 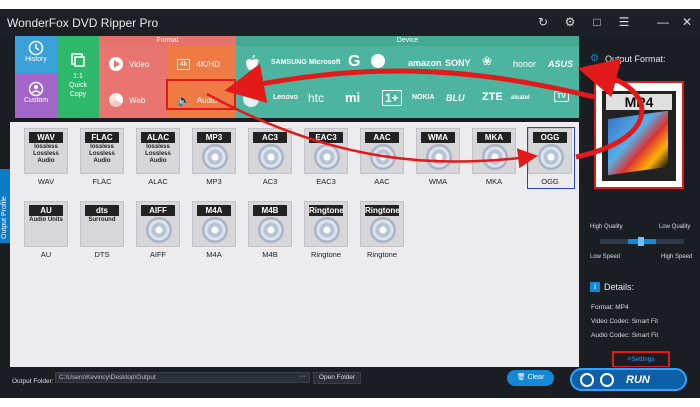 What do you see at coordinates (46, 230) in the screenshot?
I see `format-item-au: AU Audio Units AU` at bounding box center [46, 230].